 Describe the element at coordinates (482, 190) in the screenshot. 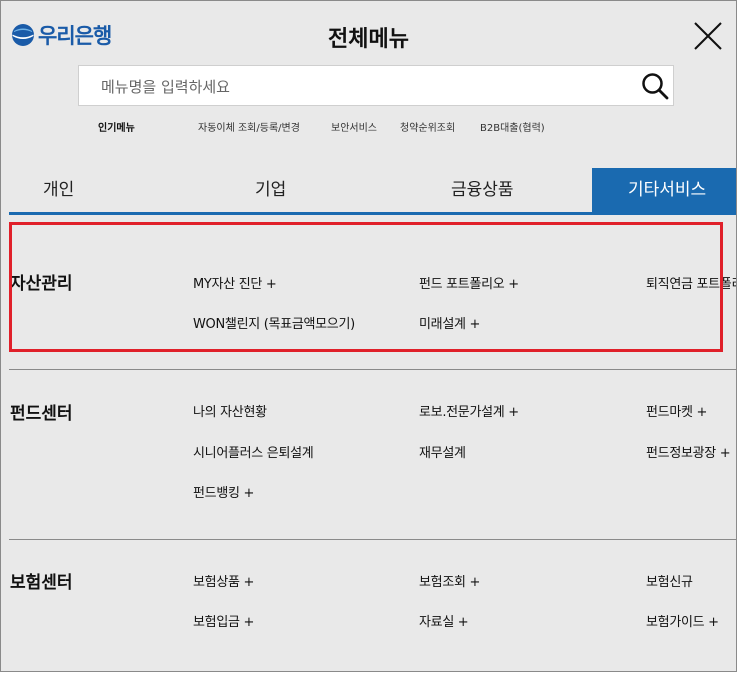

I see `tab-financial-products: 금융상품` at that location.